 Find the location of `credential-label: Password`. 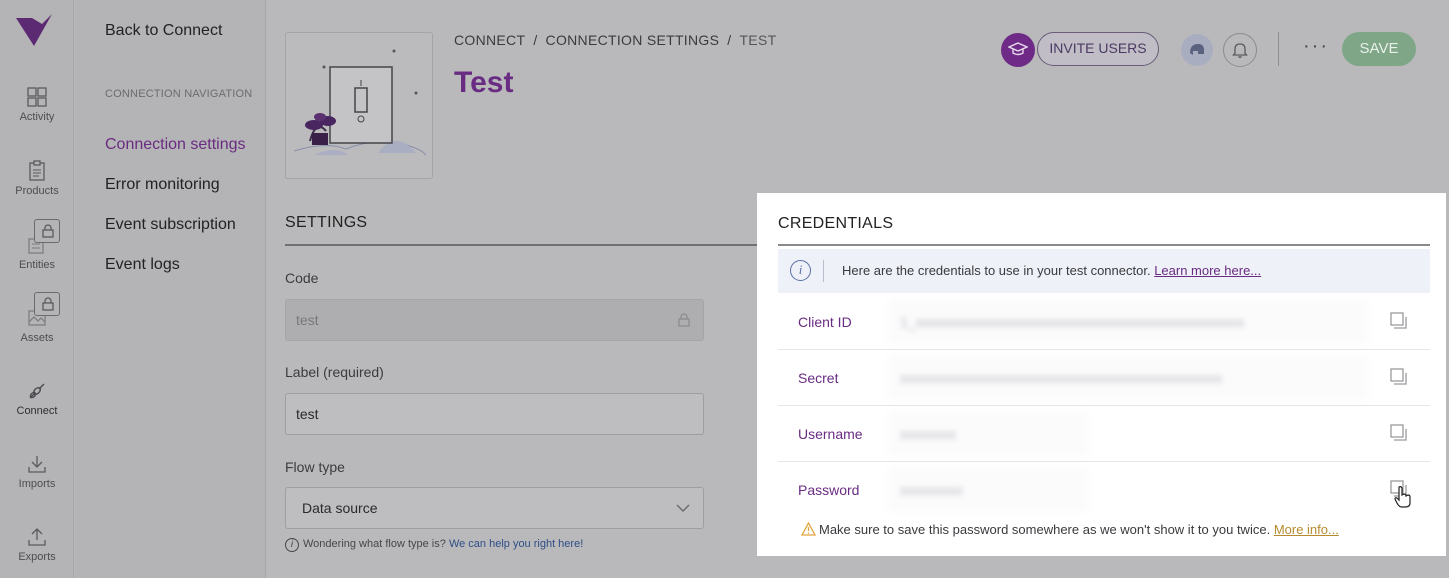

credential-label: Password is located at coordinates (829, 490).